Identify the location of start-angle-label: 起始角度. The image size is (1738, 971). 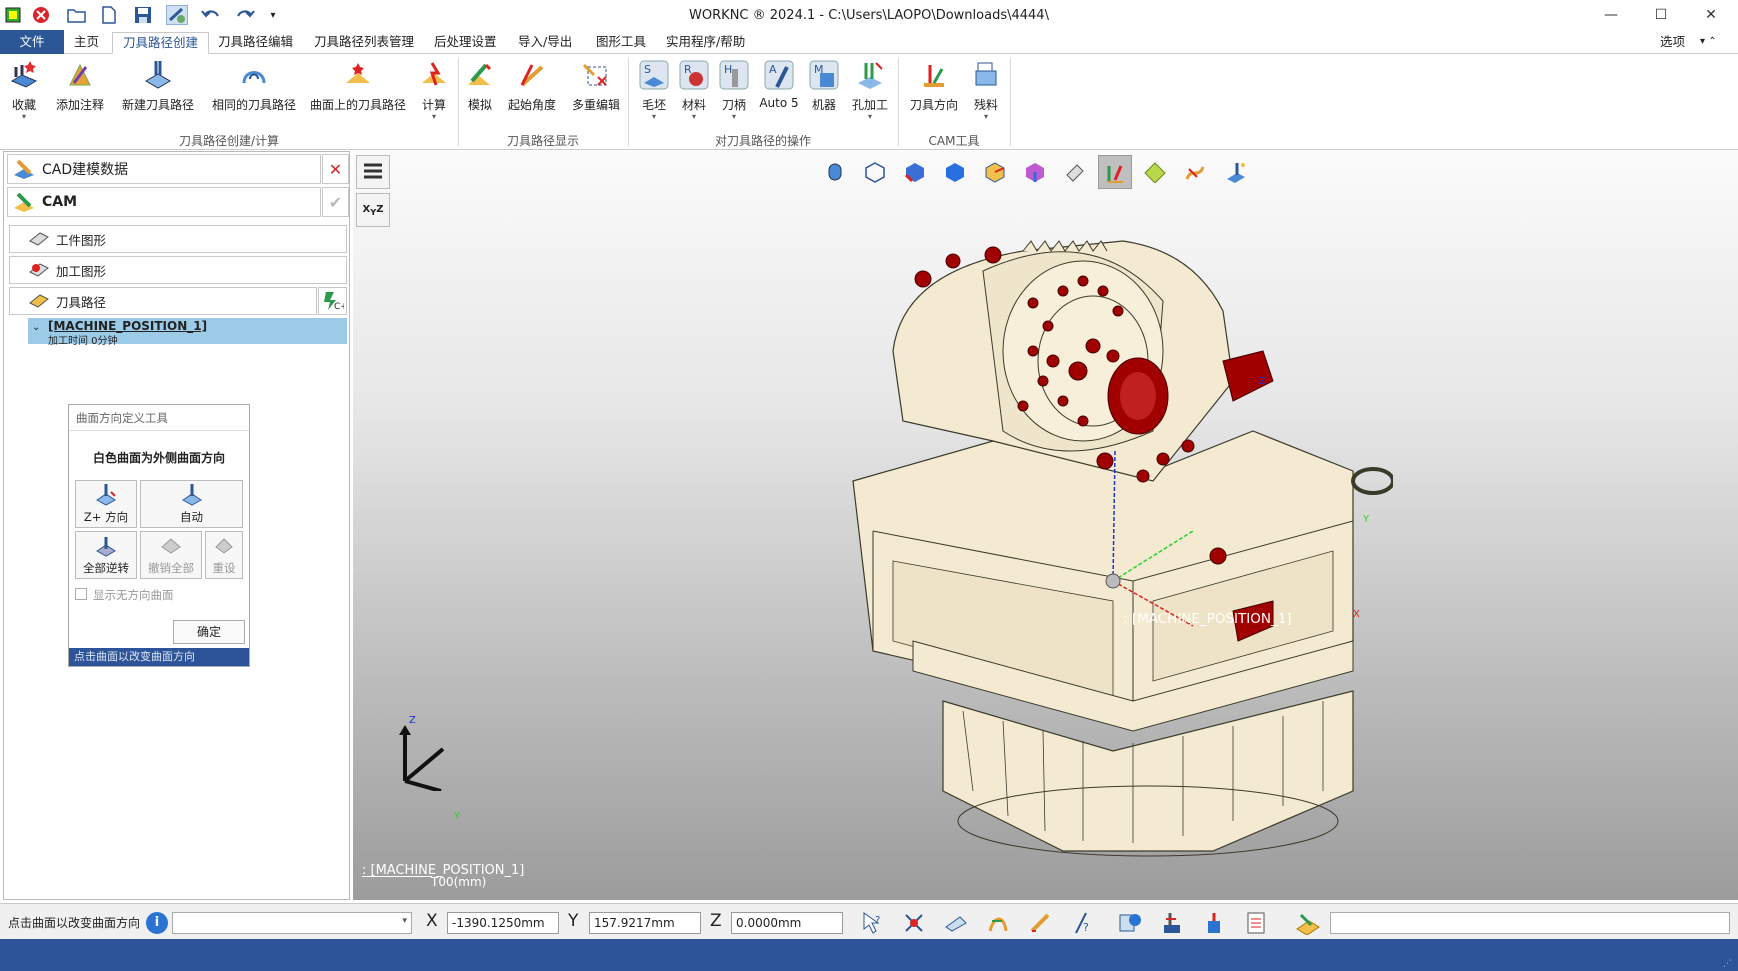
(531, 105).